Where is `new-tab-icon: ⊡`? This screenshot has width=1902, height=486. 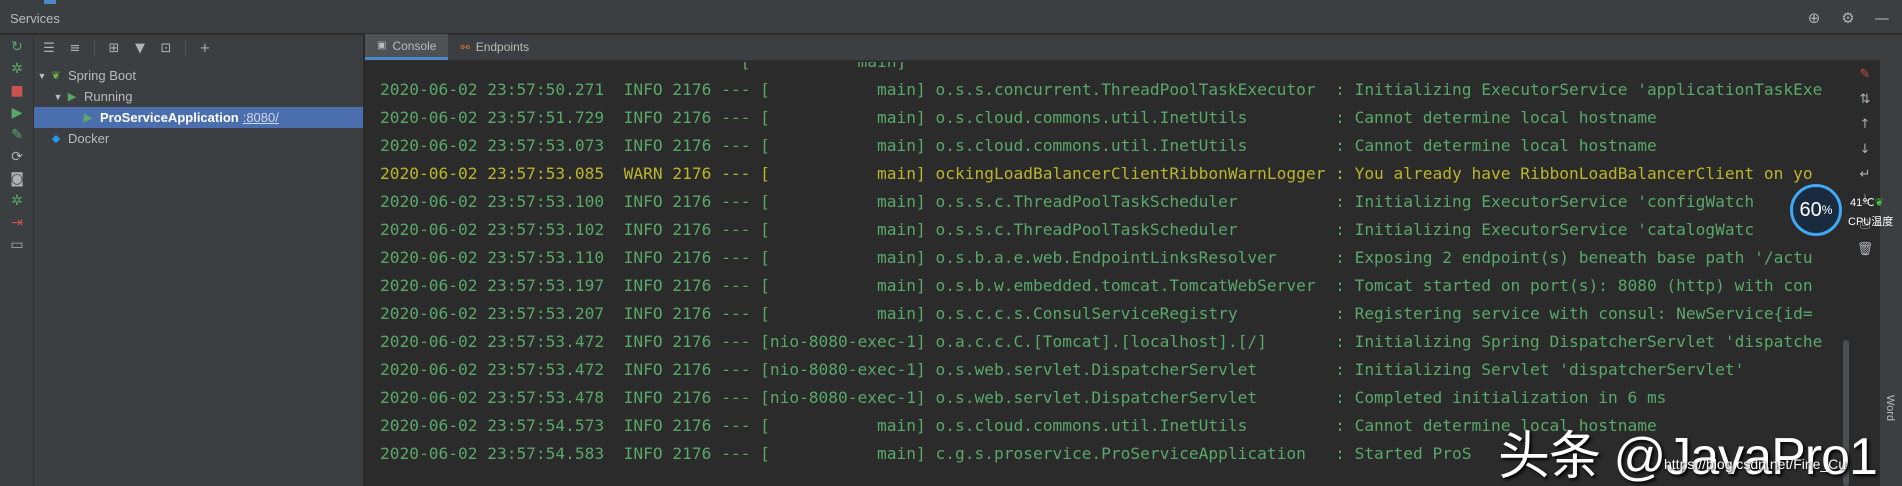 new-tab-icon: ⊡ is located at coordinates (166, 48).